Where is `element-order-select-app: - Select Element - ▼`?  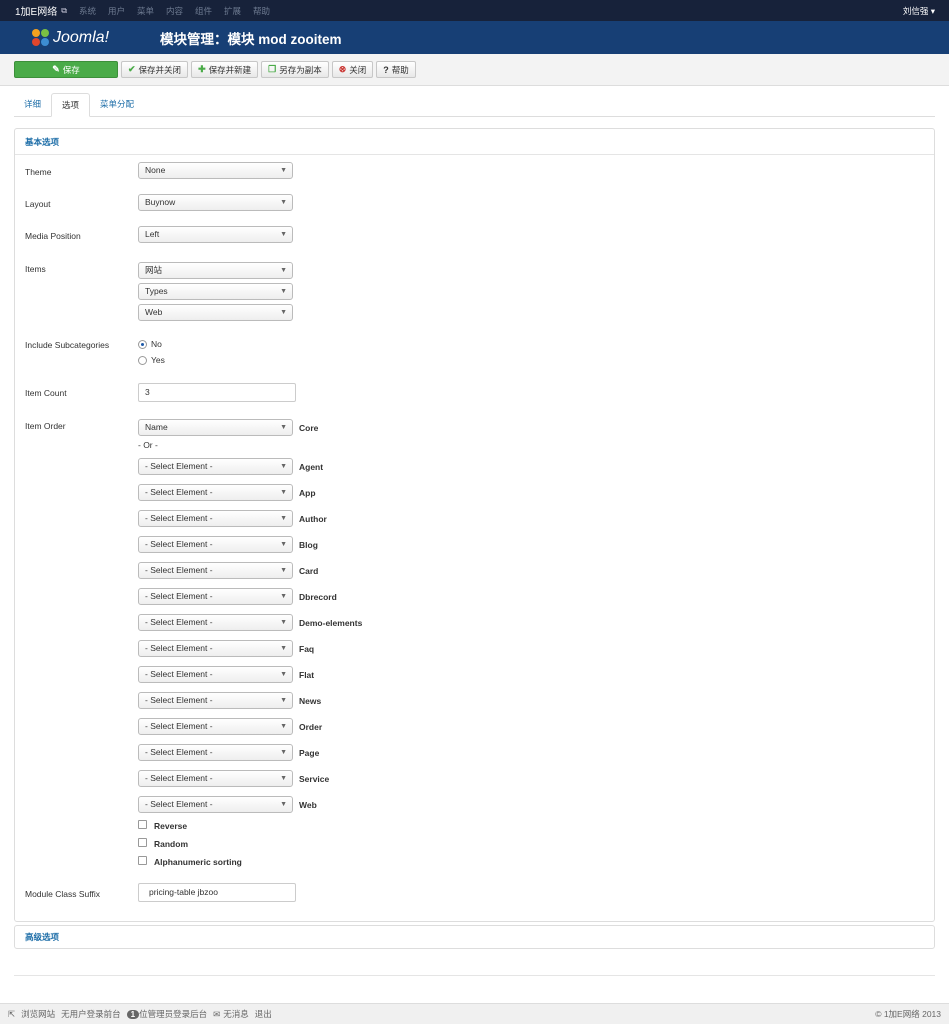 element-order-select-app: - Select Element - ▼ is located at coordinates (215, 492).